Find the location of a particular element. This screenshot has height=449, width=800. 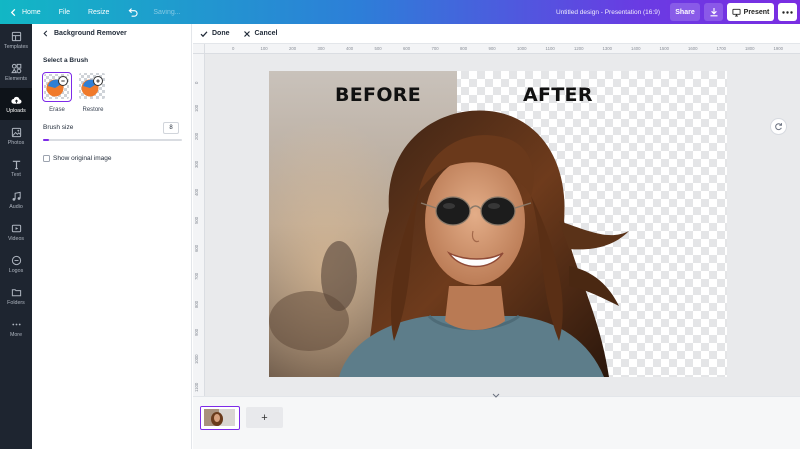

rail-item-uploads: Uploads is located at coordinates (16, 104).